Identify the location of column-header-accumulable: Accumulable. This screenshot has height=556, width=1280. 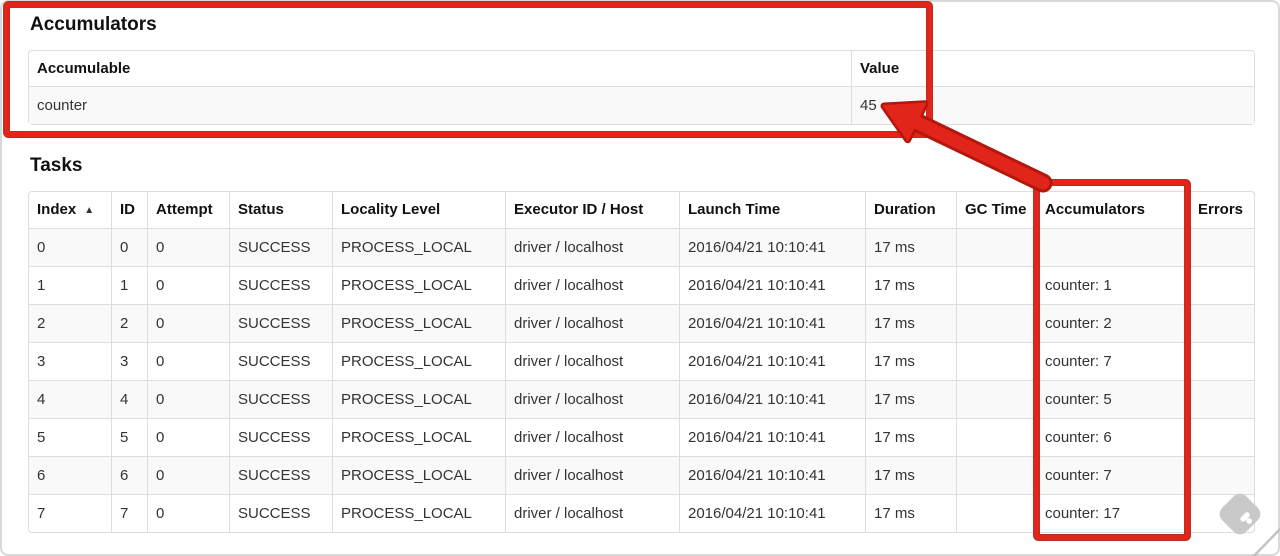
(440, 68).